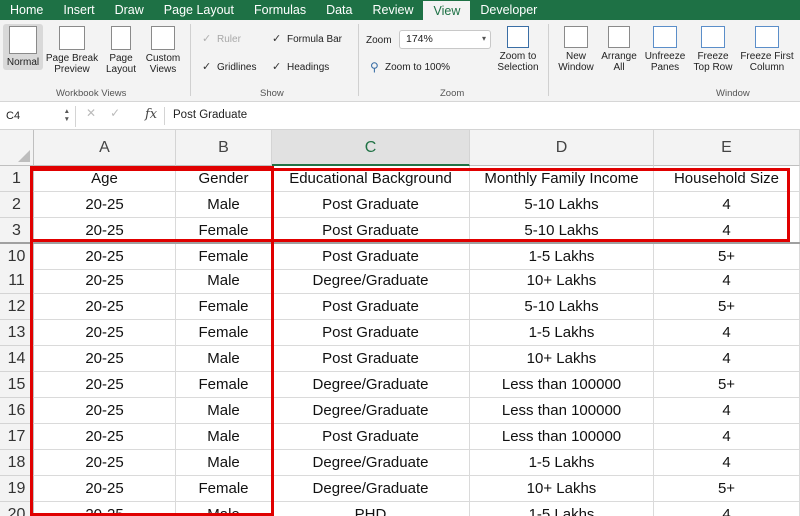  Describe the element at coordinates (221, 40) in the screenshot. I see `ruler-checkbox: ✓ Ruler` at that location.